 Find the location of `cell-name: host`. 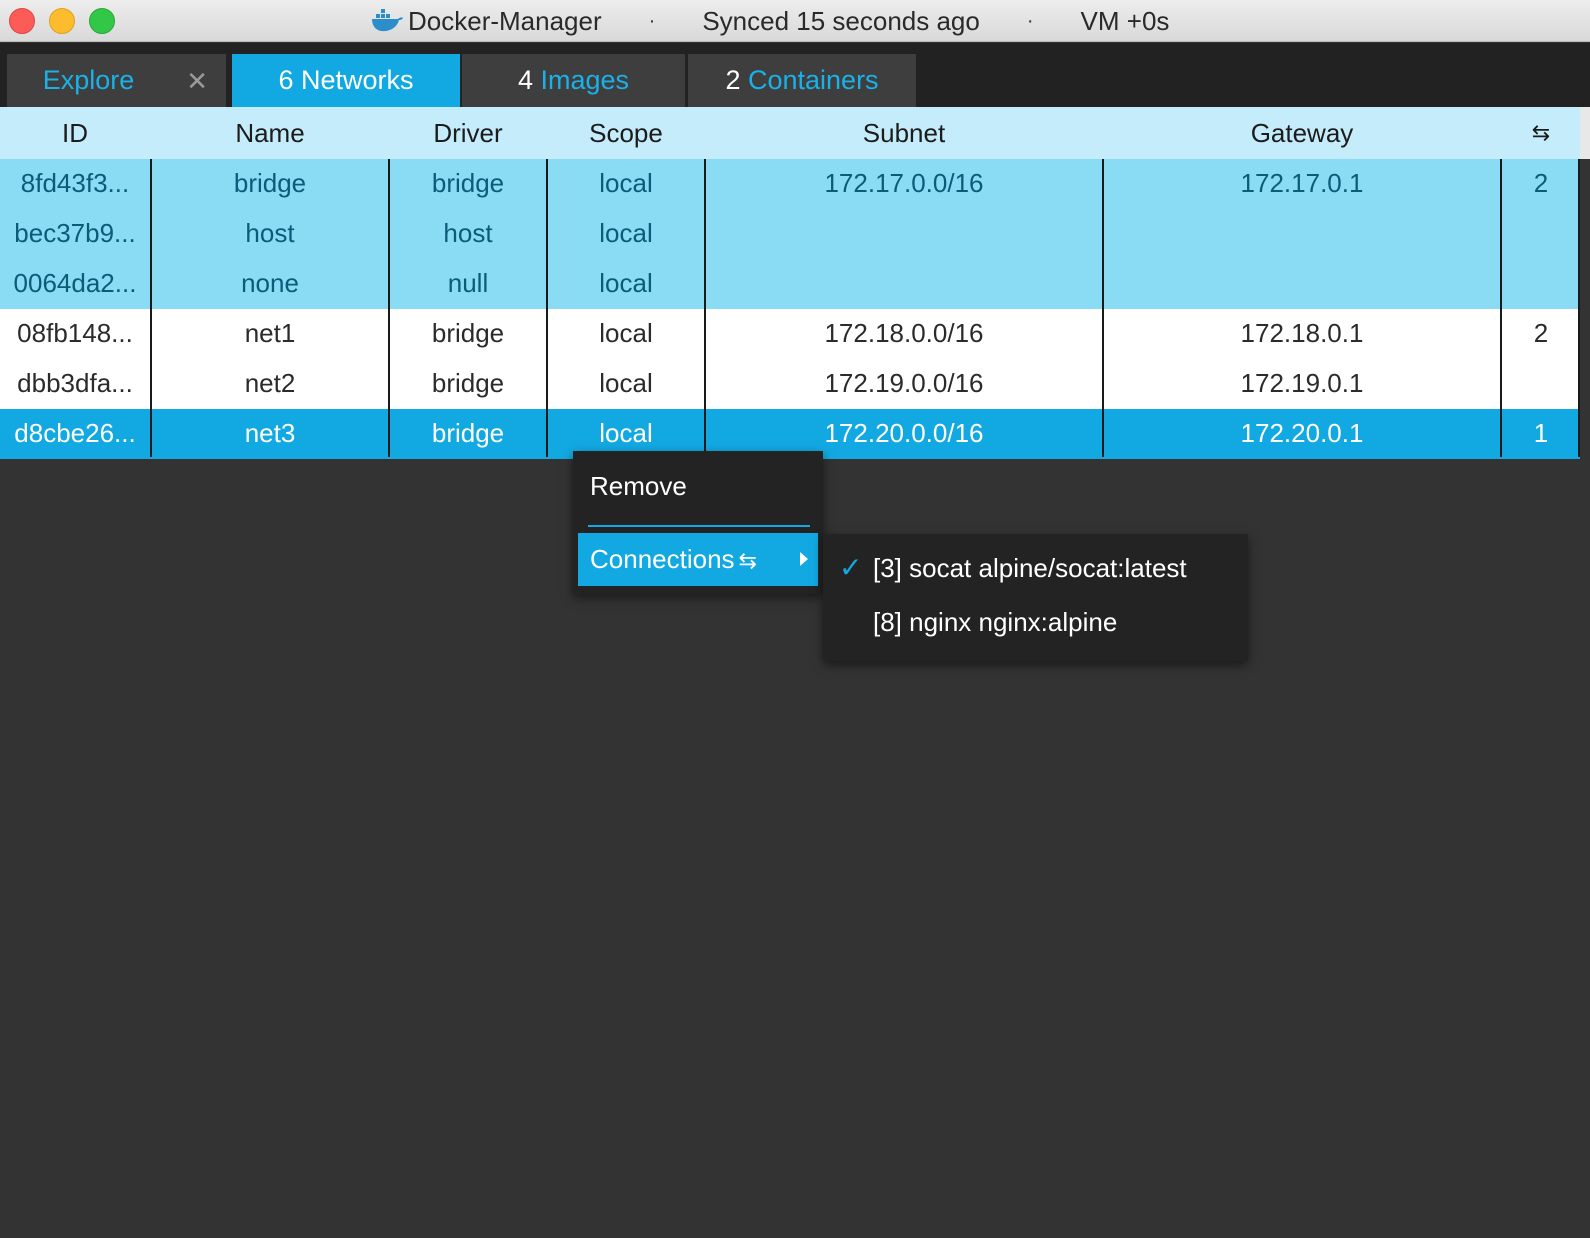

cell-name: host is located at coordinates (270, 233).